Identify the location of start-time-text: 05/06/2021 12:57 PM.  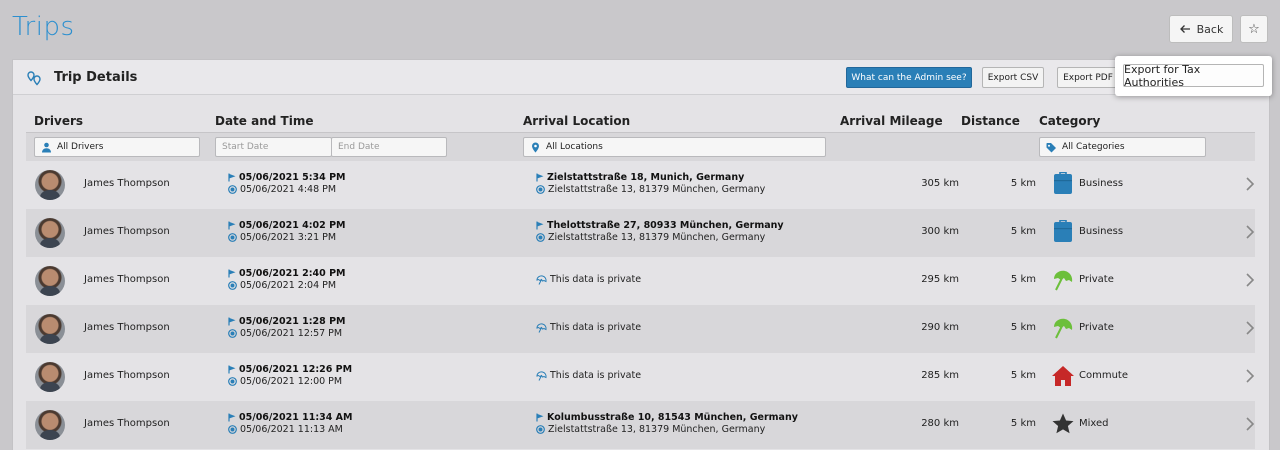
(291, 333).